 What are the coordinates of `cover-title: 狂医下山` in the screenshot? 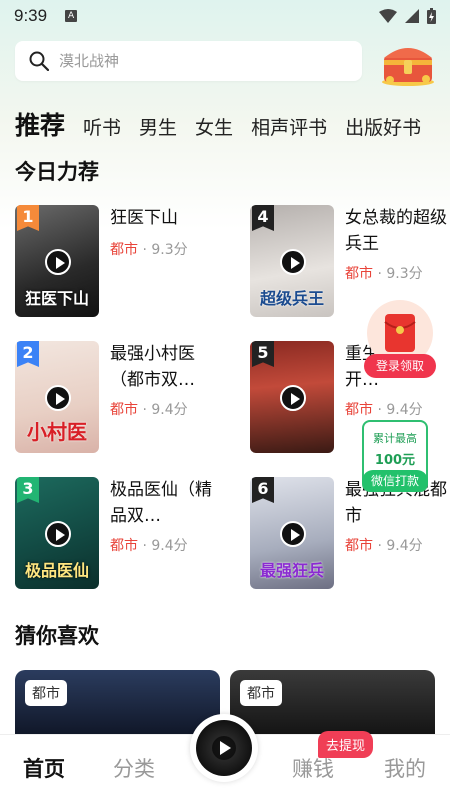 It's located at (56, 298).